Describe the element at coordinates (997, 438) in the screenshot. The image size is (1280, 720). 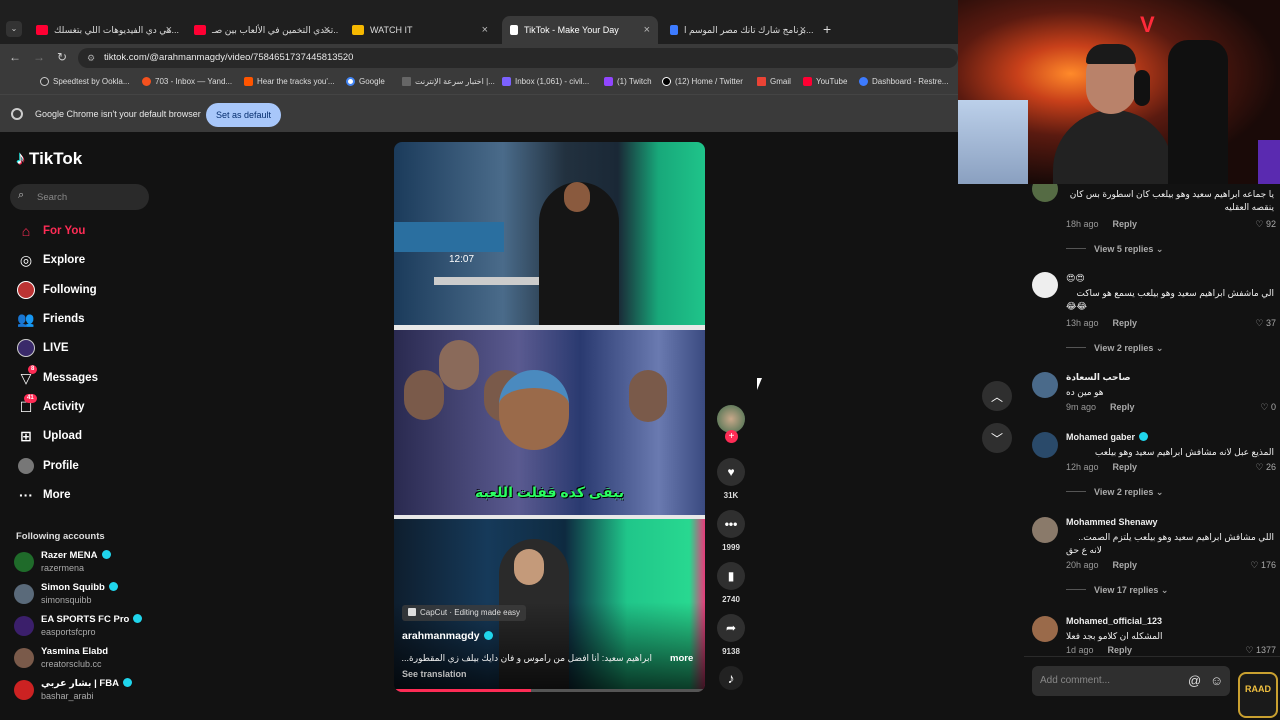
I see `next-video-button: ﹀` at that location.